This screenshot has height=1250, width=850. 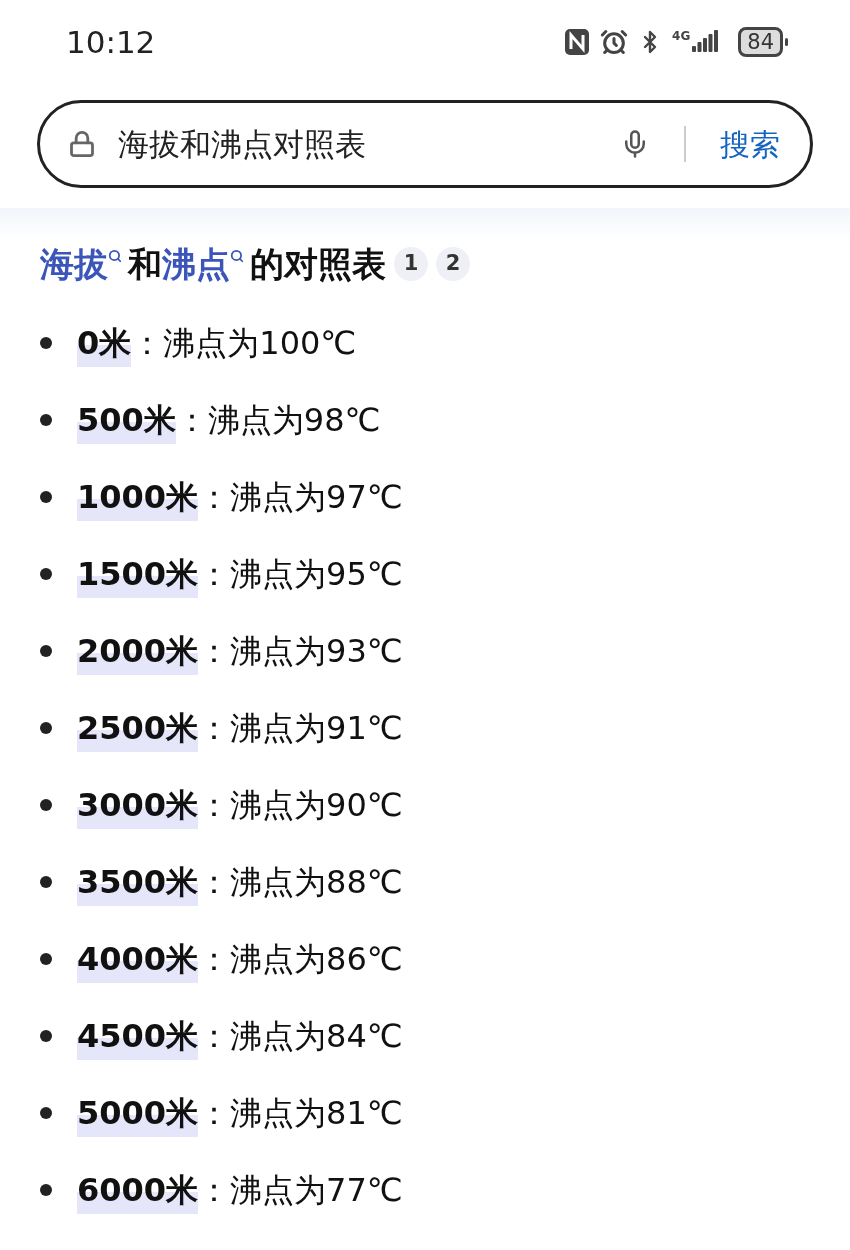 I want to click on search-button: 搜索, so click(x=750, y=144).